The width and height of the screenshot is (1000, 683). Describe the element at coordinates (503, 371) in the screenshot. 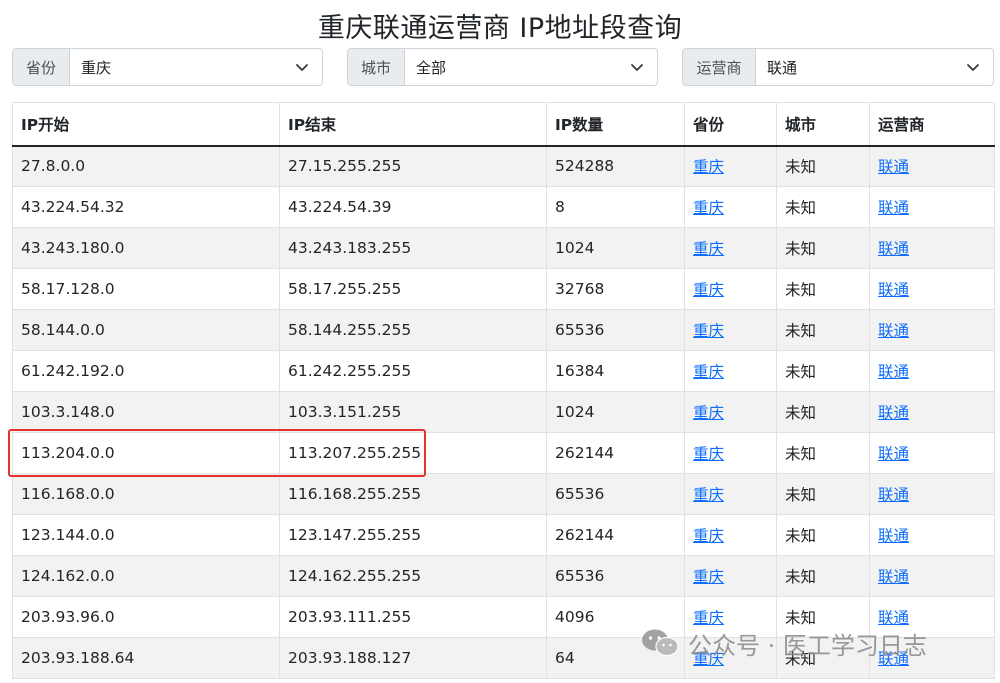

I see `table-row: 61.242.192.0 61.242.255.255 16384 重庆 未知 联通` at that location.